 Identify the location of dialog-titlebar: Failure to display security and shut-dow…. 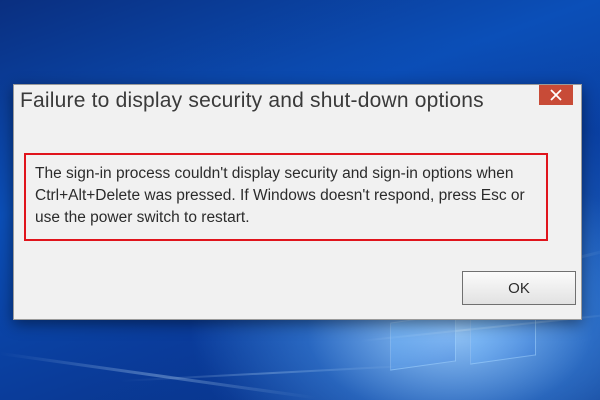
(297, 102).